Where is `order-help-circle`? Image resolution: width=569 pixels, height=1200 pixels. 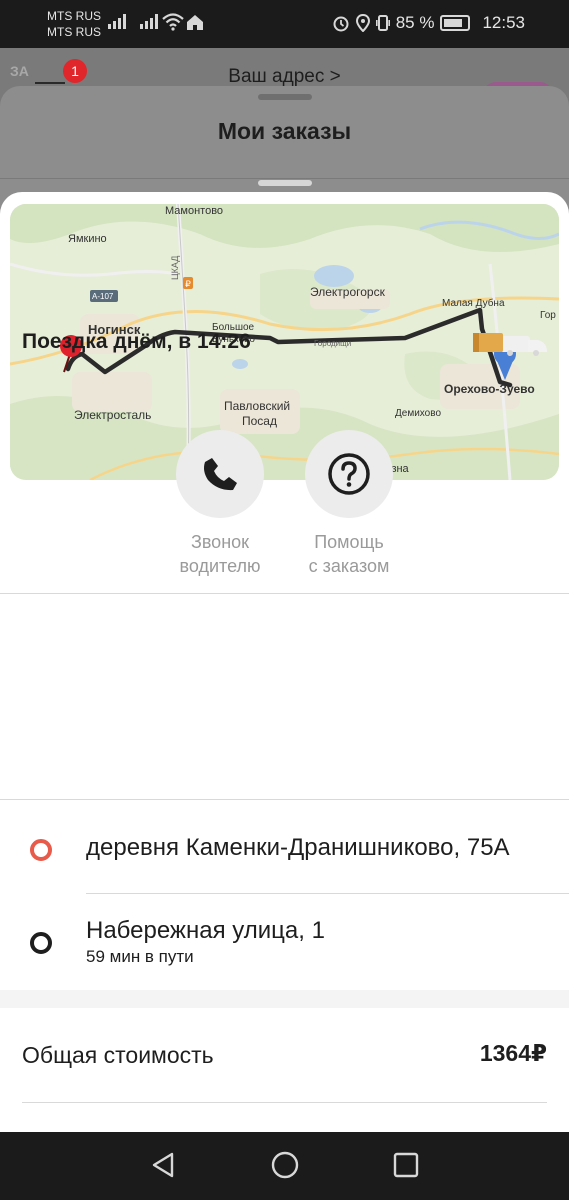 order-help-circle is located at coordinates (349, 474).